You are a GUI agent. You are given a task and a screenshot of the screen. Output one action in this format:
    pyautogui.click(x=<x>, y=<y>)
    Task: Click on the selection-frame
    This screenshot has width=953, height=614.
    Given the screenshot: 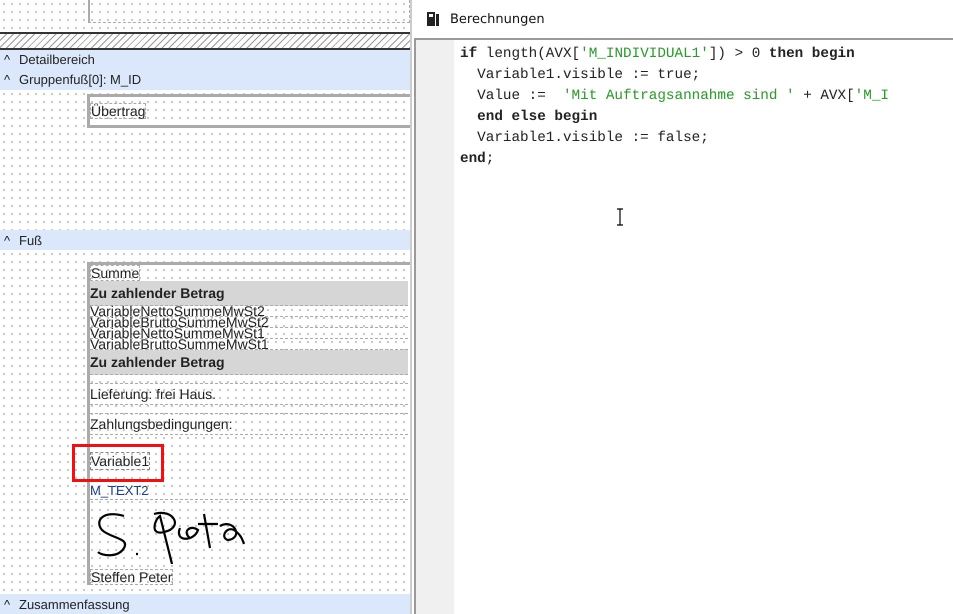 What is the action you would take?
    pyautogui.click(x=118, y=463)
    